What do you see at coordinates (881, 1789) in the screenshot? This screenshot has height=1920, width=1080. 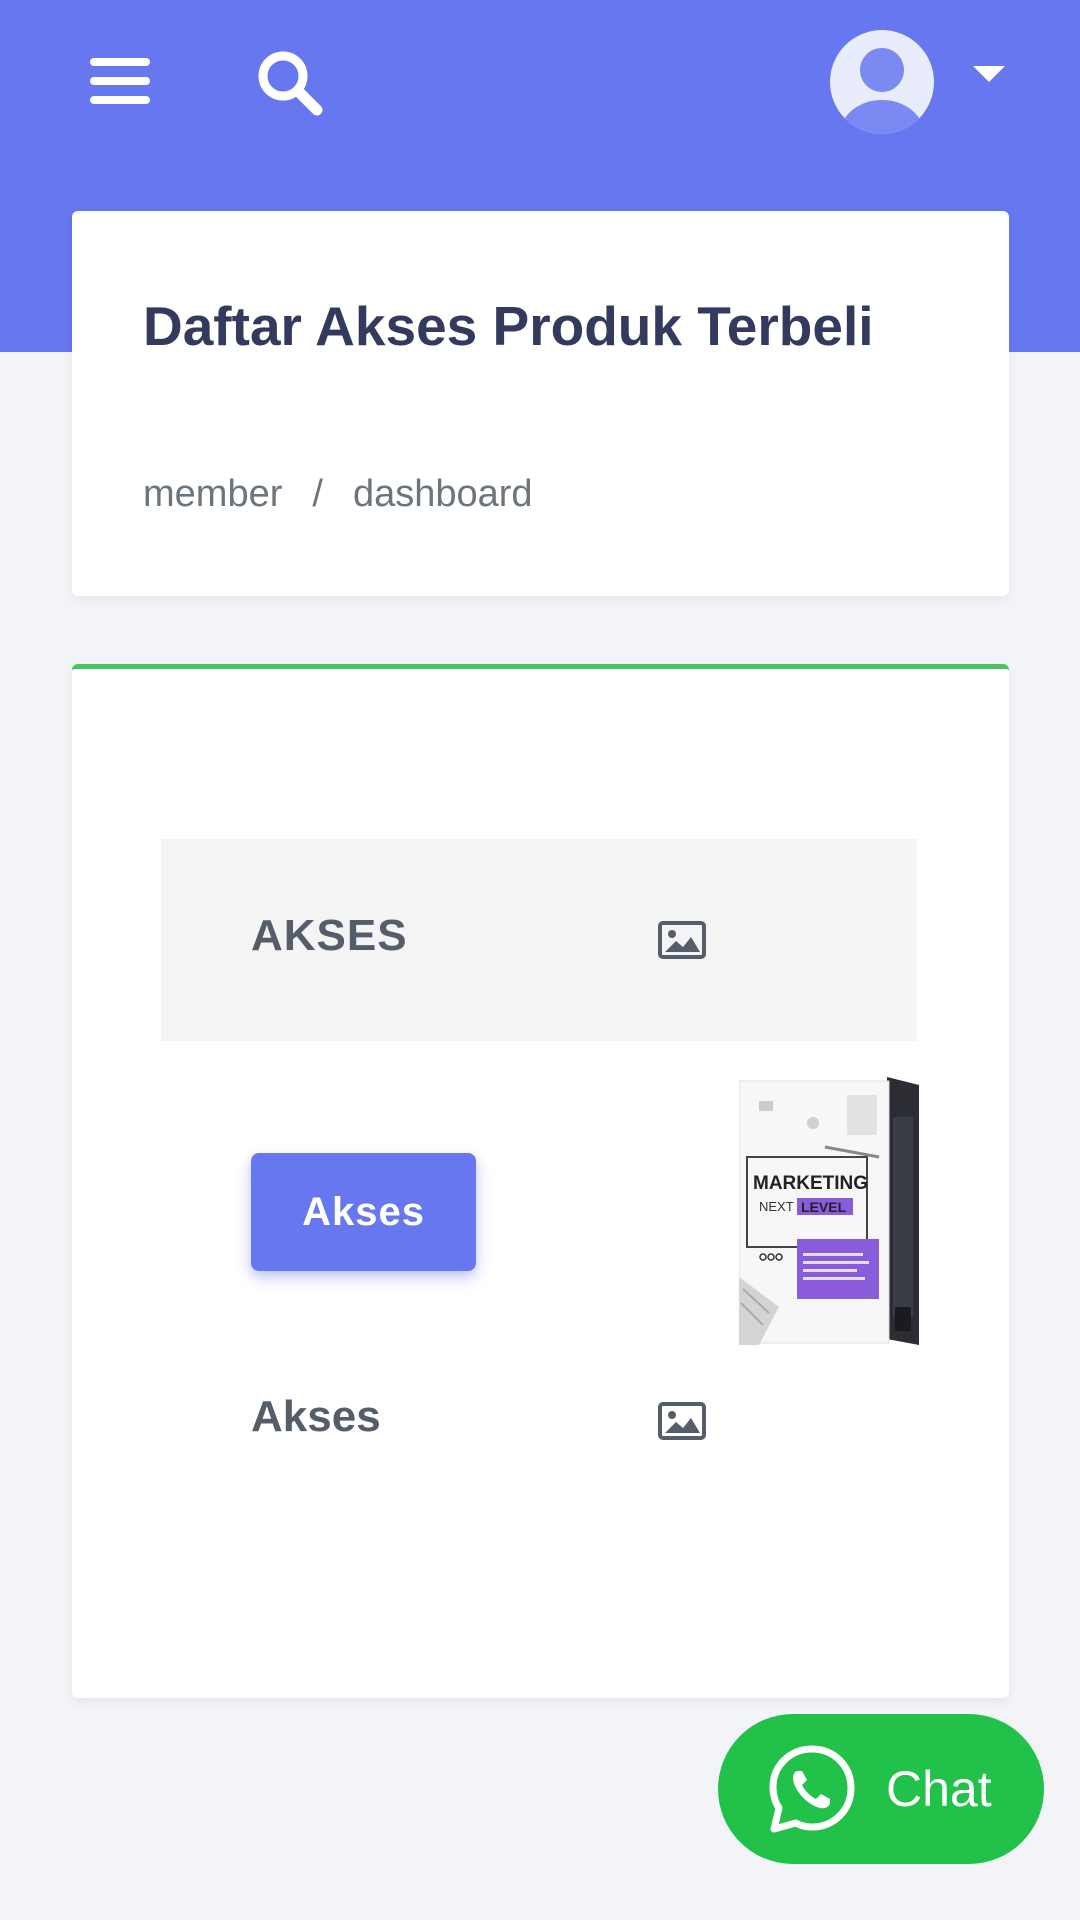 I see `whatsapp-chat-button: Chat` at bounding box center [881, 1789].